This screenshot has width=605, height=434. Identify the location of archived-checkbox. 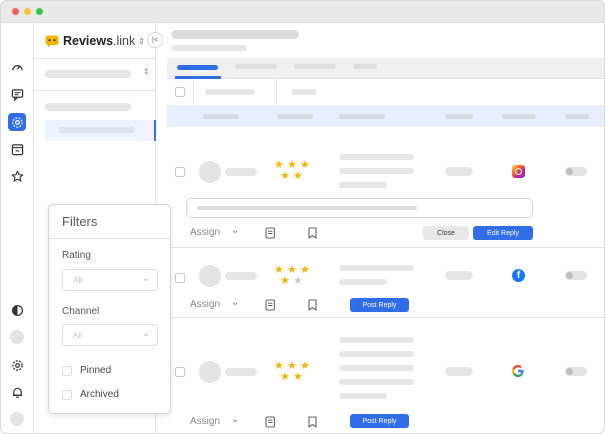
(67, 395).